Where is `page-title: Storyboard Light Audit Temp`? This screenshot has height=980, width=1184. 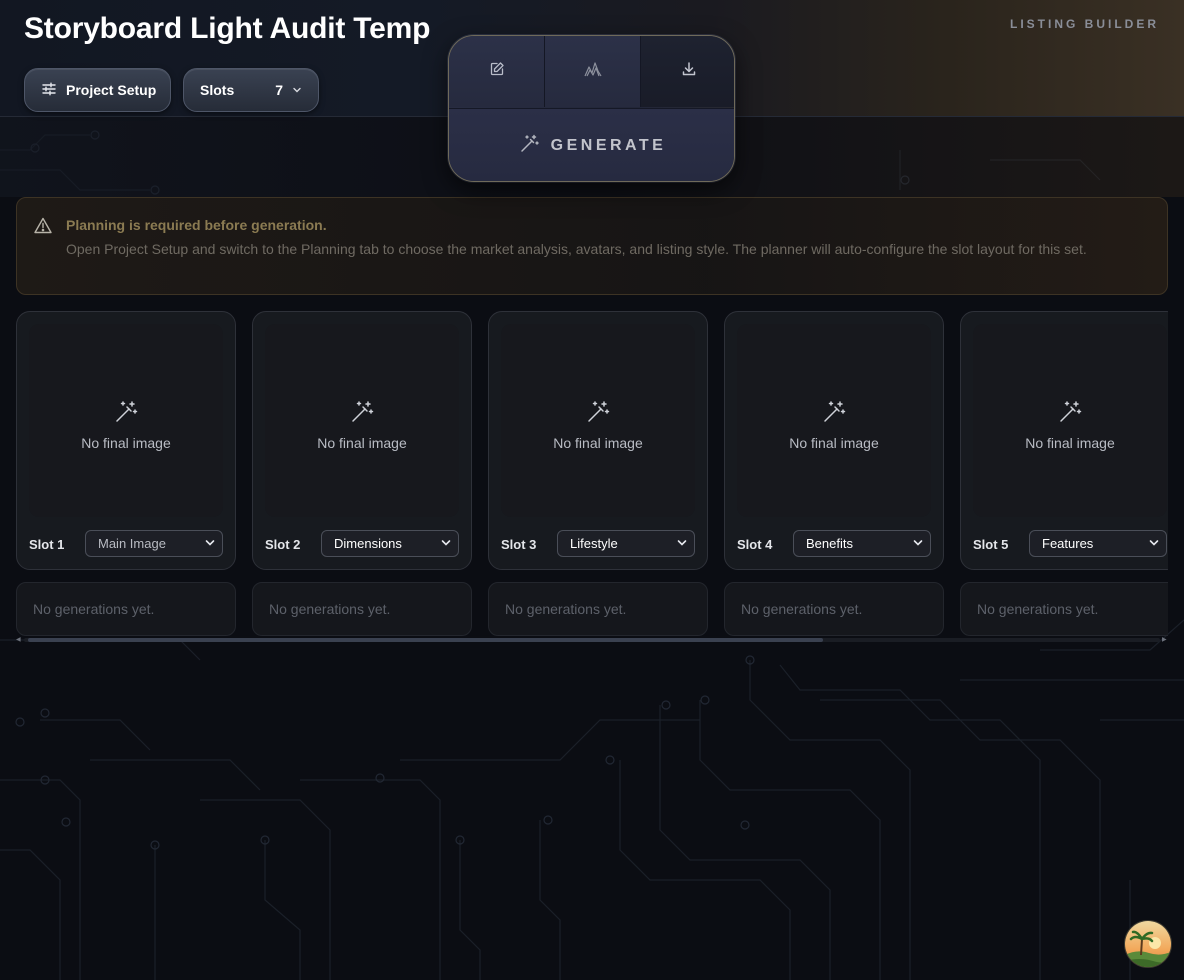
page-title: Storyboard Light Audit Temp is located at coordinates (227, 28).